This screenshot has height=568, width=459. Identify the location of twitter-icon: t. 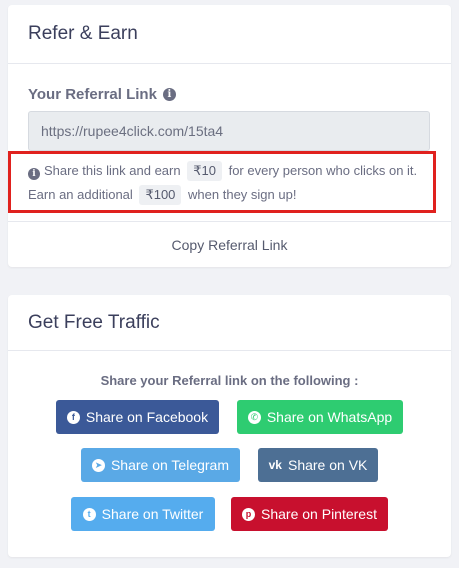
(89, 514).